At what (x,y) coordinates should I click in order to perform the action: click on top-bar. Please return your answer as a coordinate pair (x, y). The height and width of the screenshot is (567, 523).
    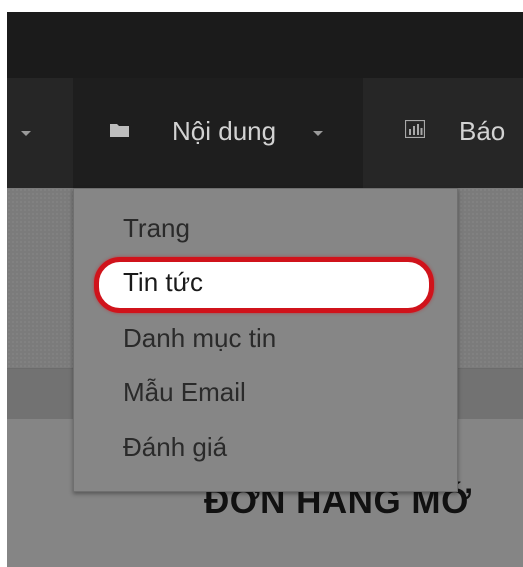
    Looking at the image, I should click on (265, 45).